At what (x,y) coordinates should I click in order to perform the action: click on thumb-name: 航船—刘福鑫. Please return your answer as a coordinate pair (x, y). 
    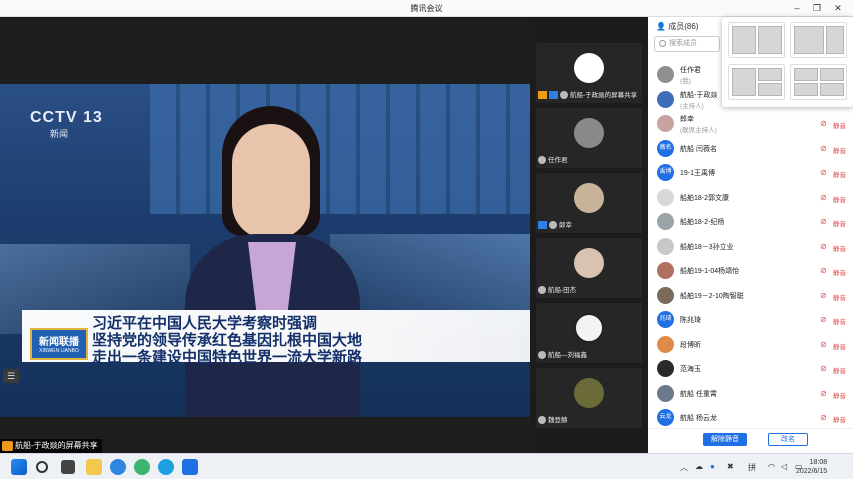
    Looking at the image, I should click on (567, 355).